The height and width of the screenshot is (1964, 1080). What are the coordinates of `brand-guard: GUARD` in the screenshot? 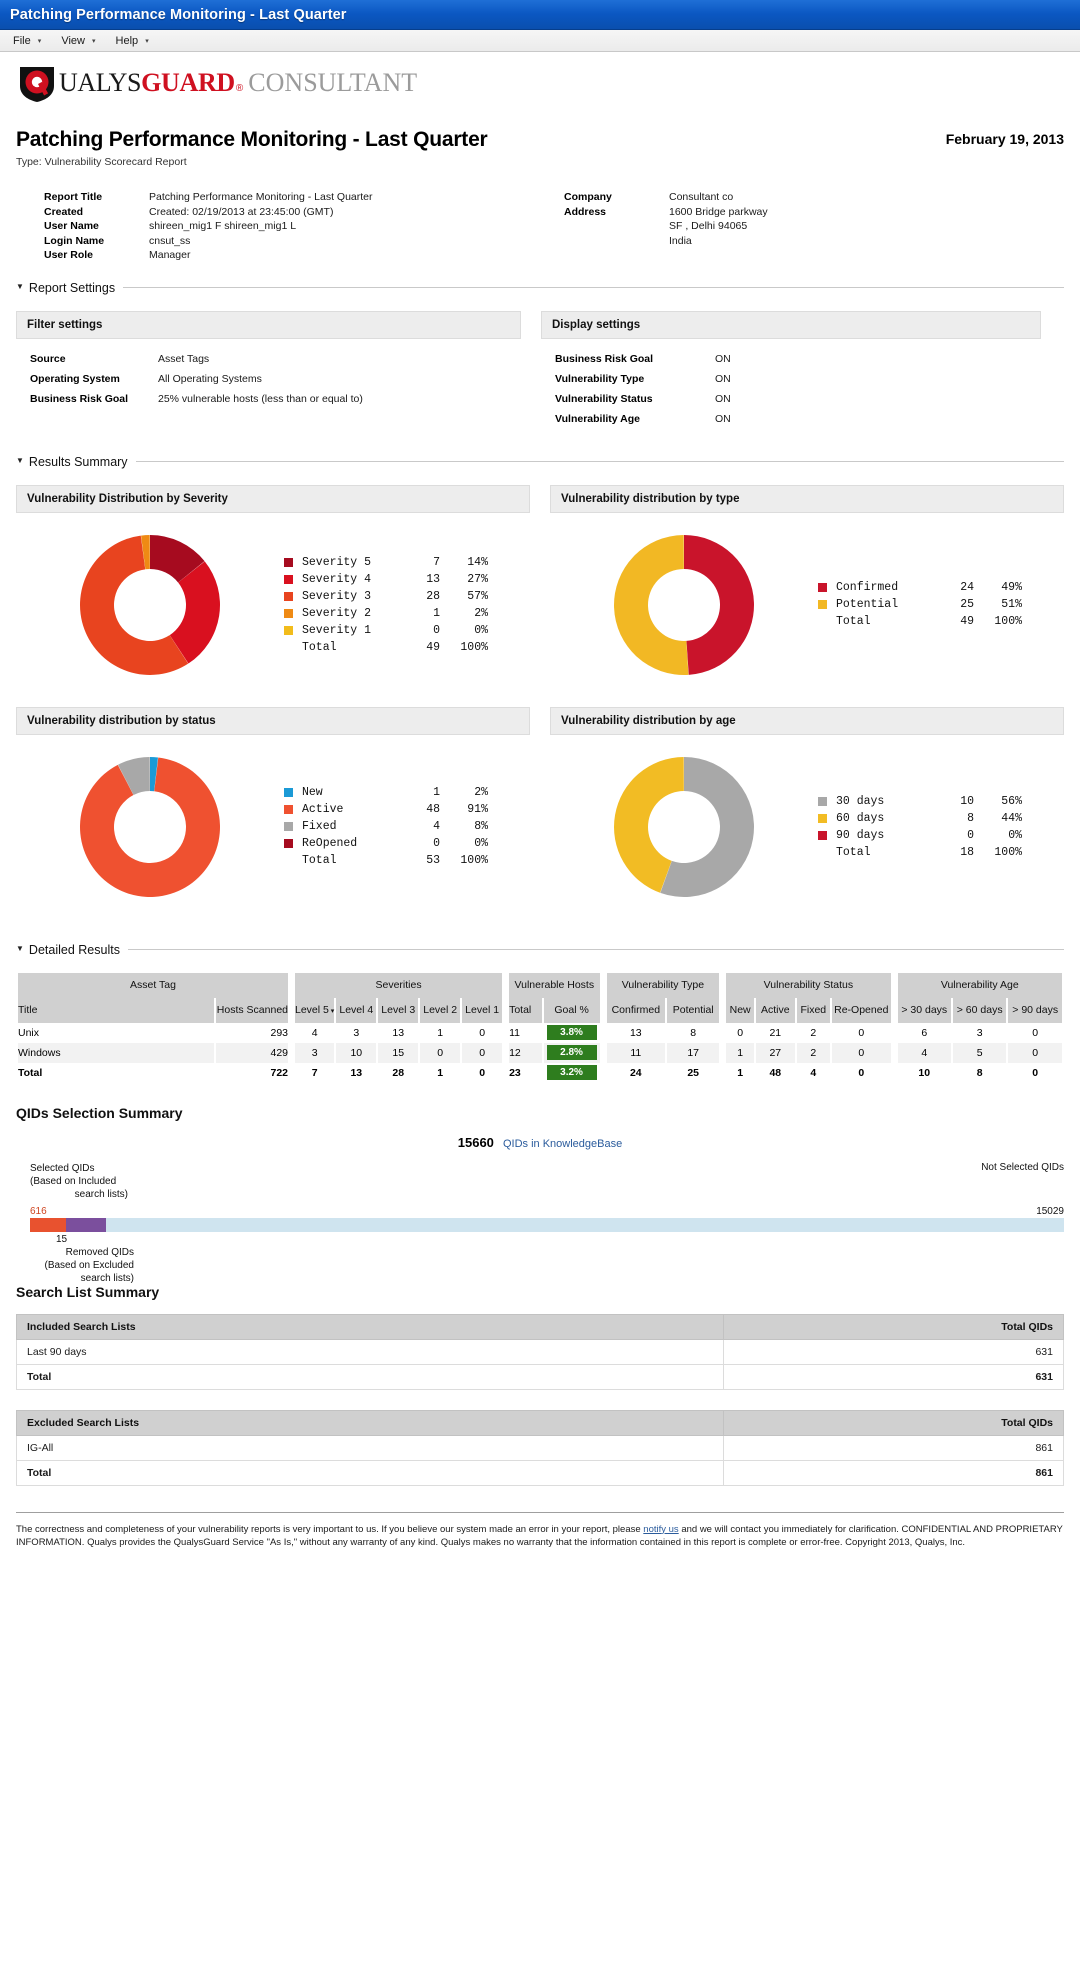 It's located at (188, 82).